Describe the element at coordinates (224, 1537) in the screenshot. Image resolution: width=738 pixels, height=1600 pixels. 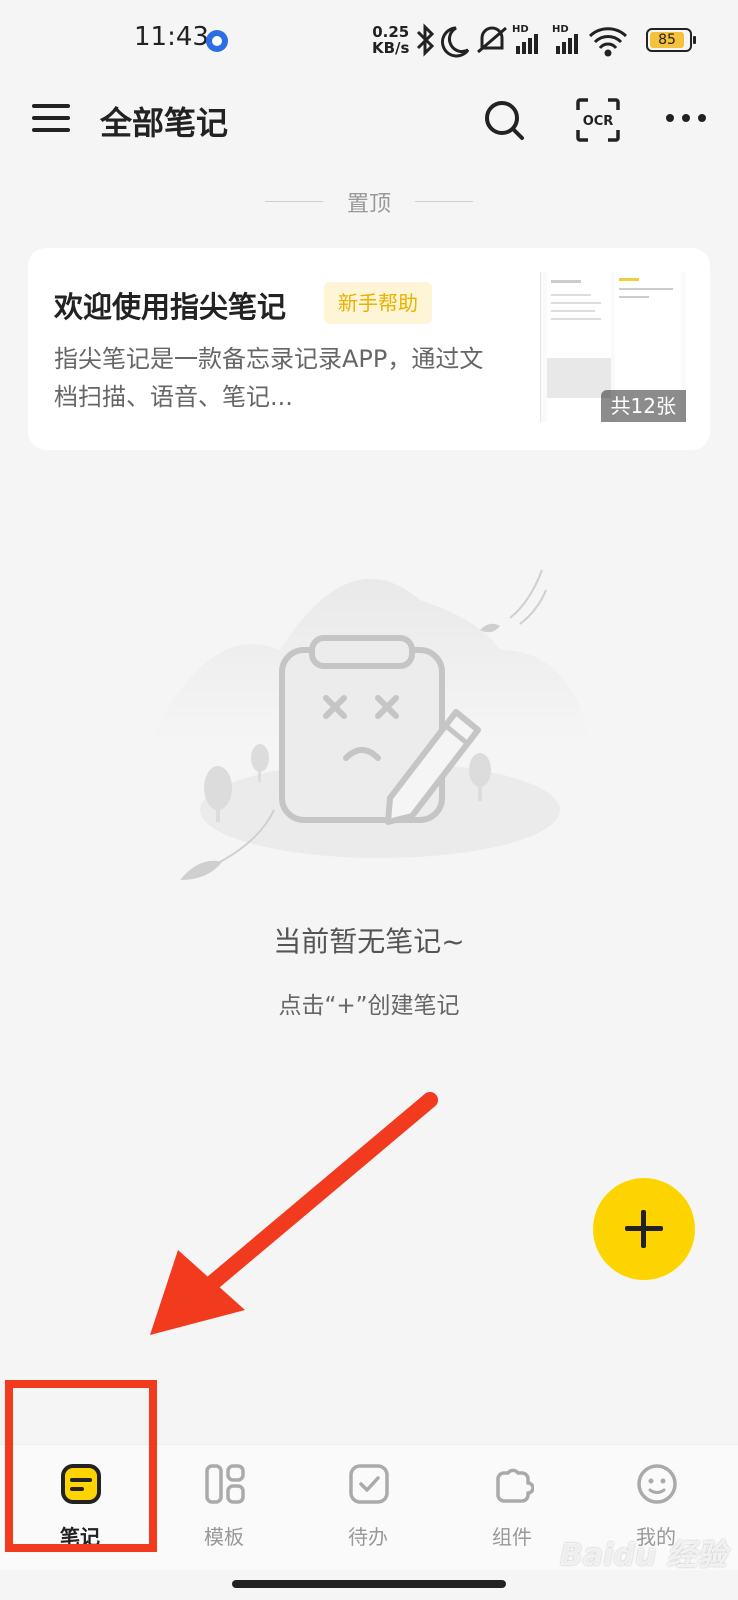
I see `nav-label: 模板` at that location.